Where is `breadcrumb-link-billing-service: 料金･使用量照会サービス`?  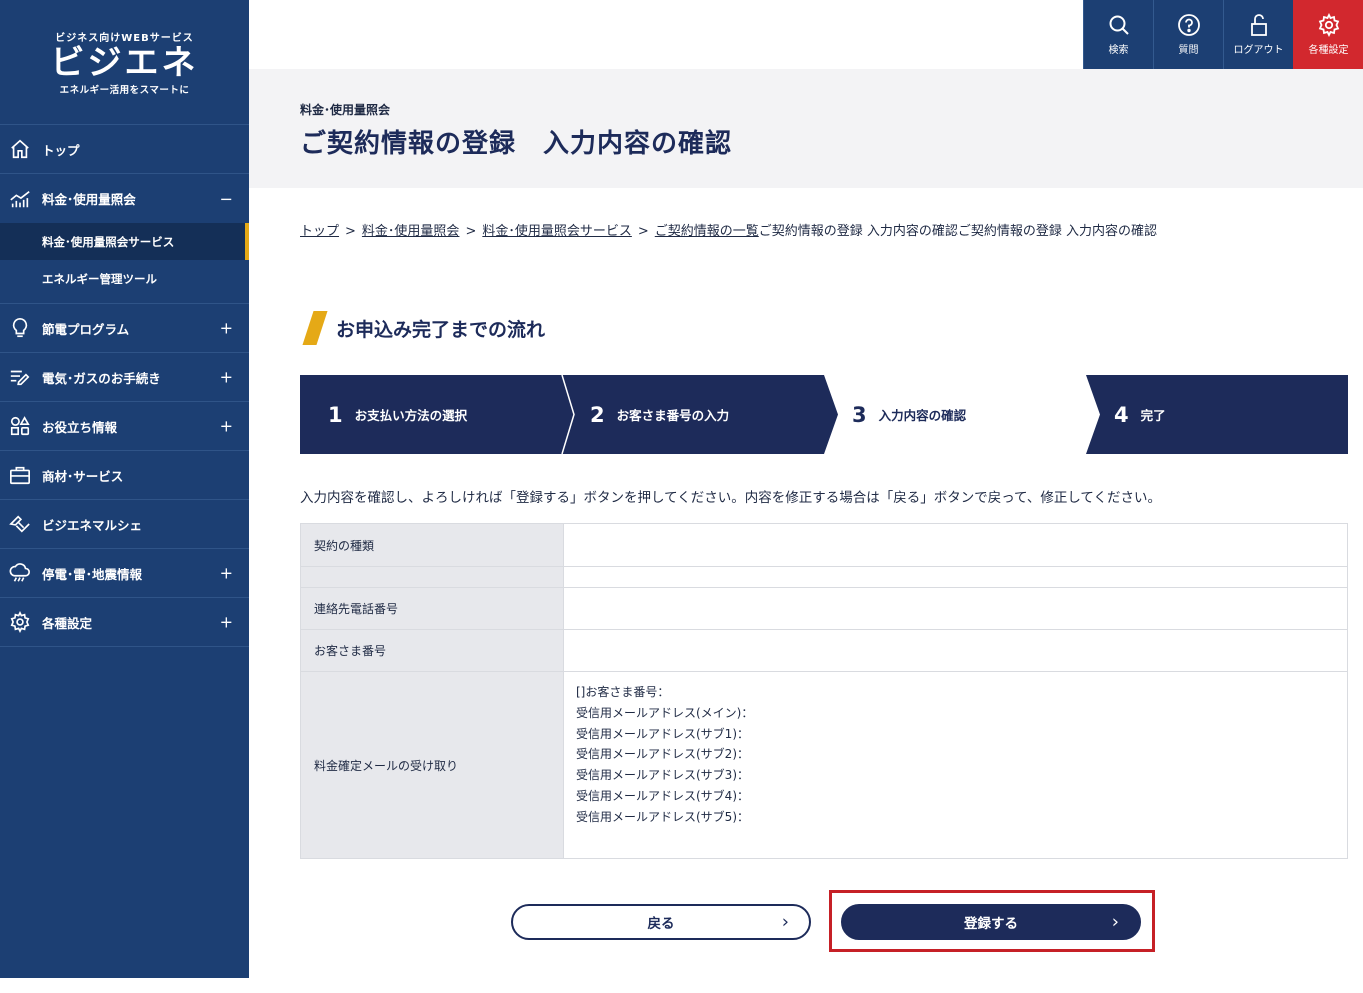
breadcrumb-link-billing-service: 料金･使用量照会サービス is located at coordinates (557, 231).